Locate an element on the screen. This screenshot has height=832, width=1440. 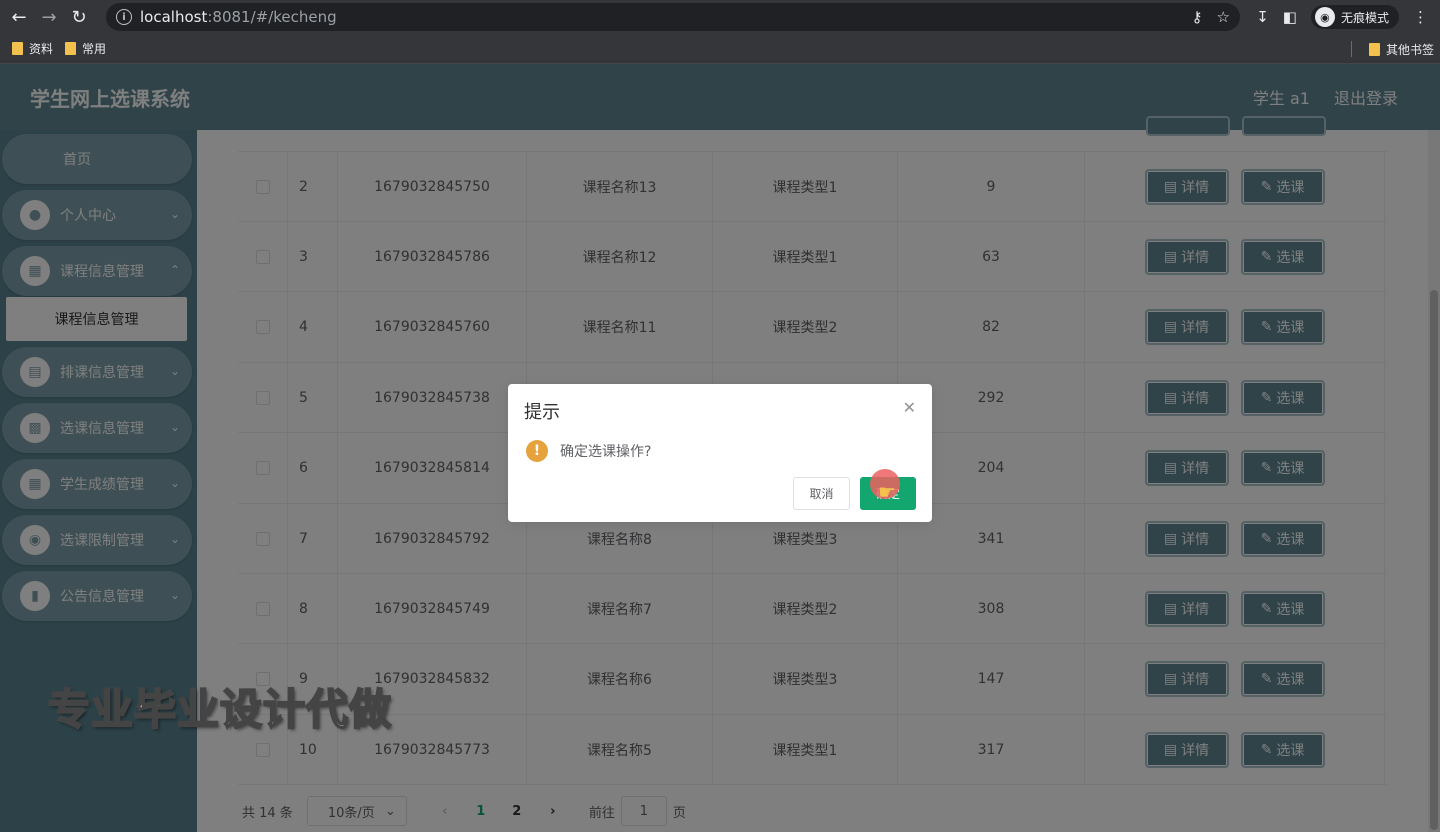
incognito-badge: ◉ 无痕模式 is located at coordinates (1354, 17).